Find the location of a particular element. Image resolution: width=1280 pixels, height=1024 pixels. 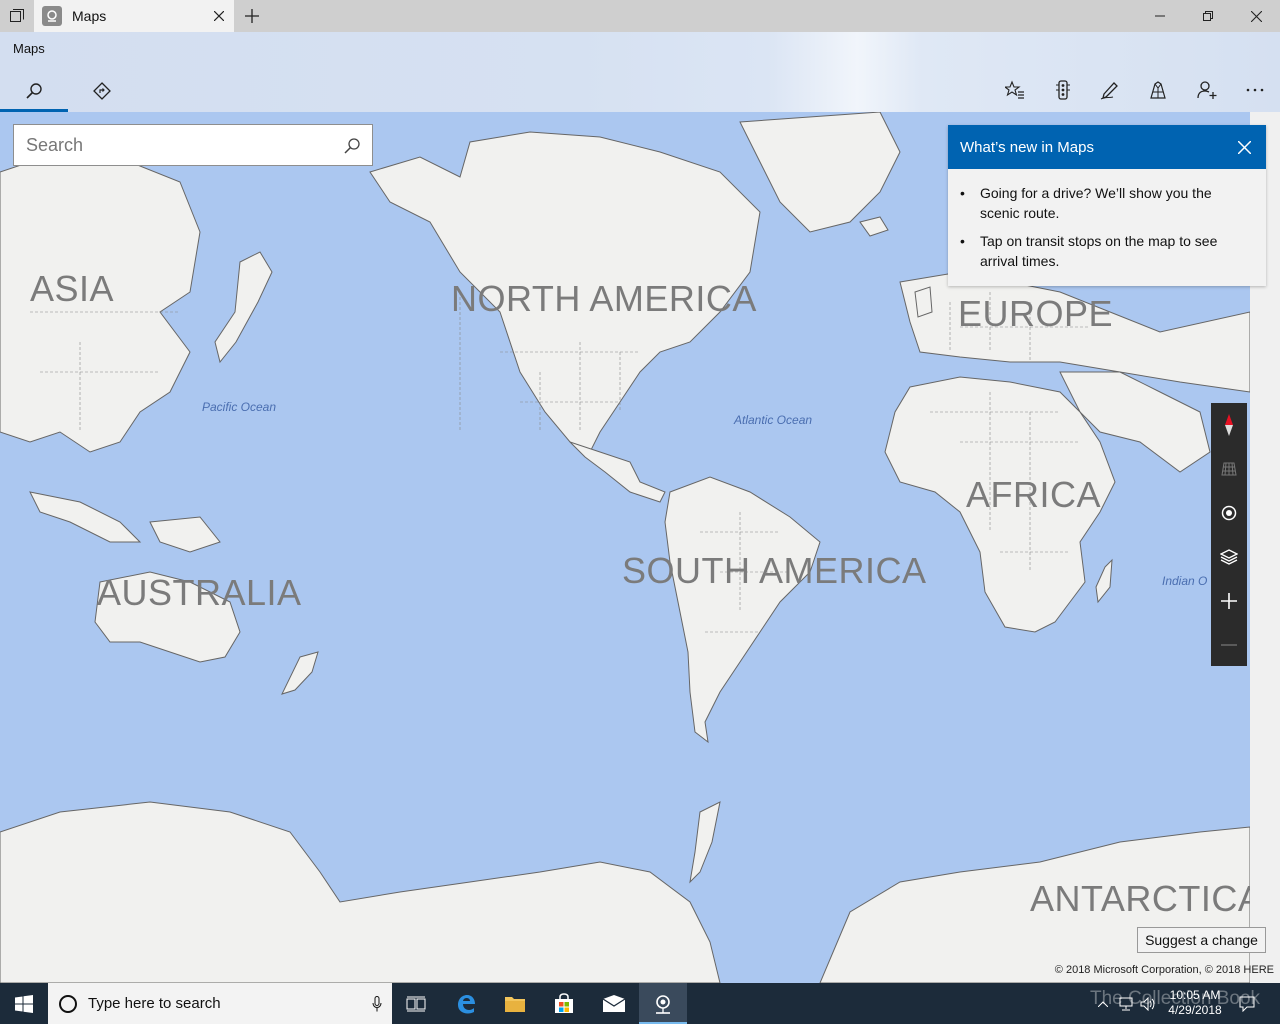

cortana-icon is located at coordinates (68, 1003).